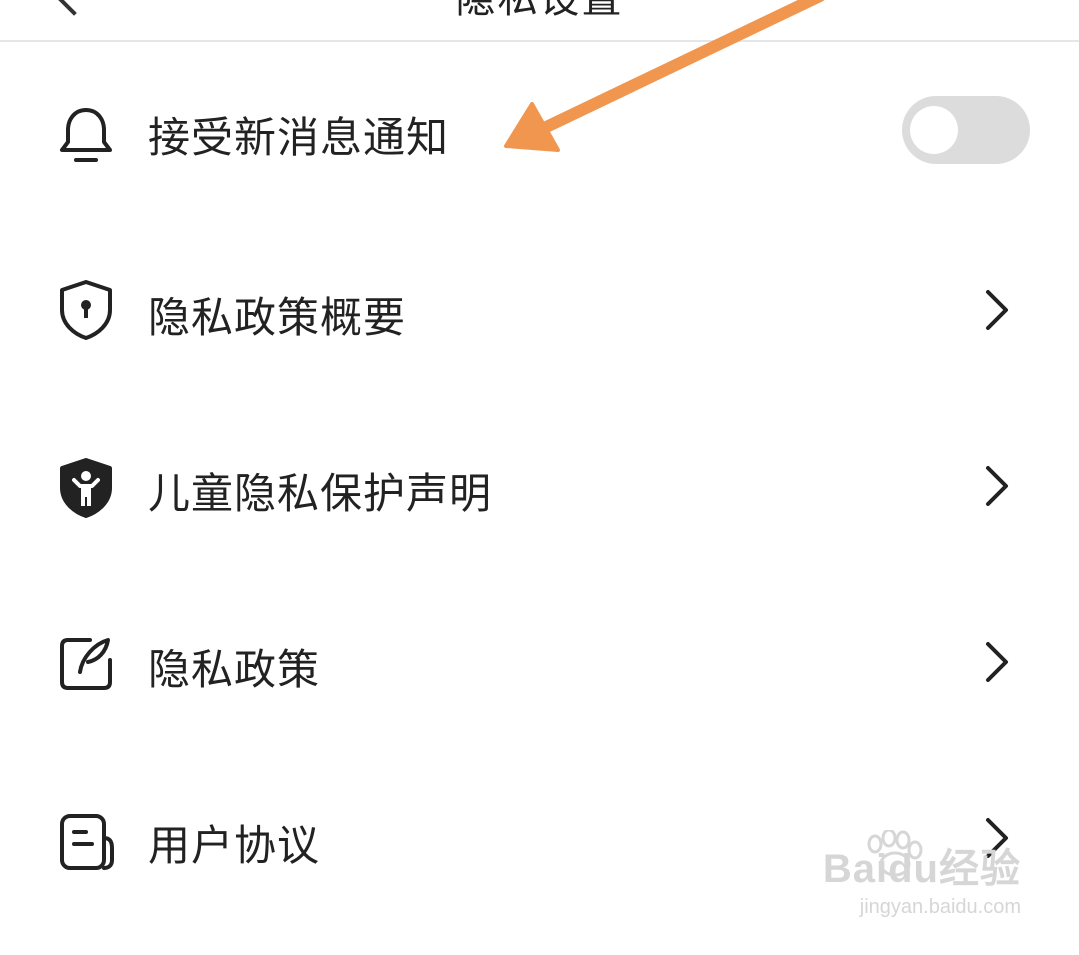  What do you see at coordinates (87, 842) in the screenshot?
I see `document-icon` at bounding box center [87, 842].